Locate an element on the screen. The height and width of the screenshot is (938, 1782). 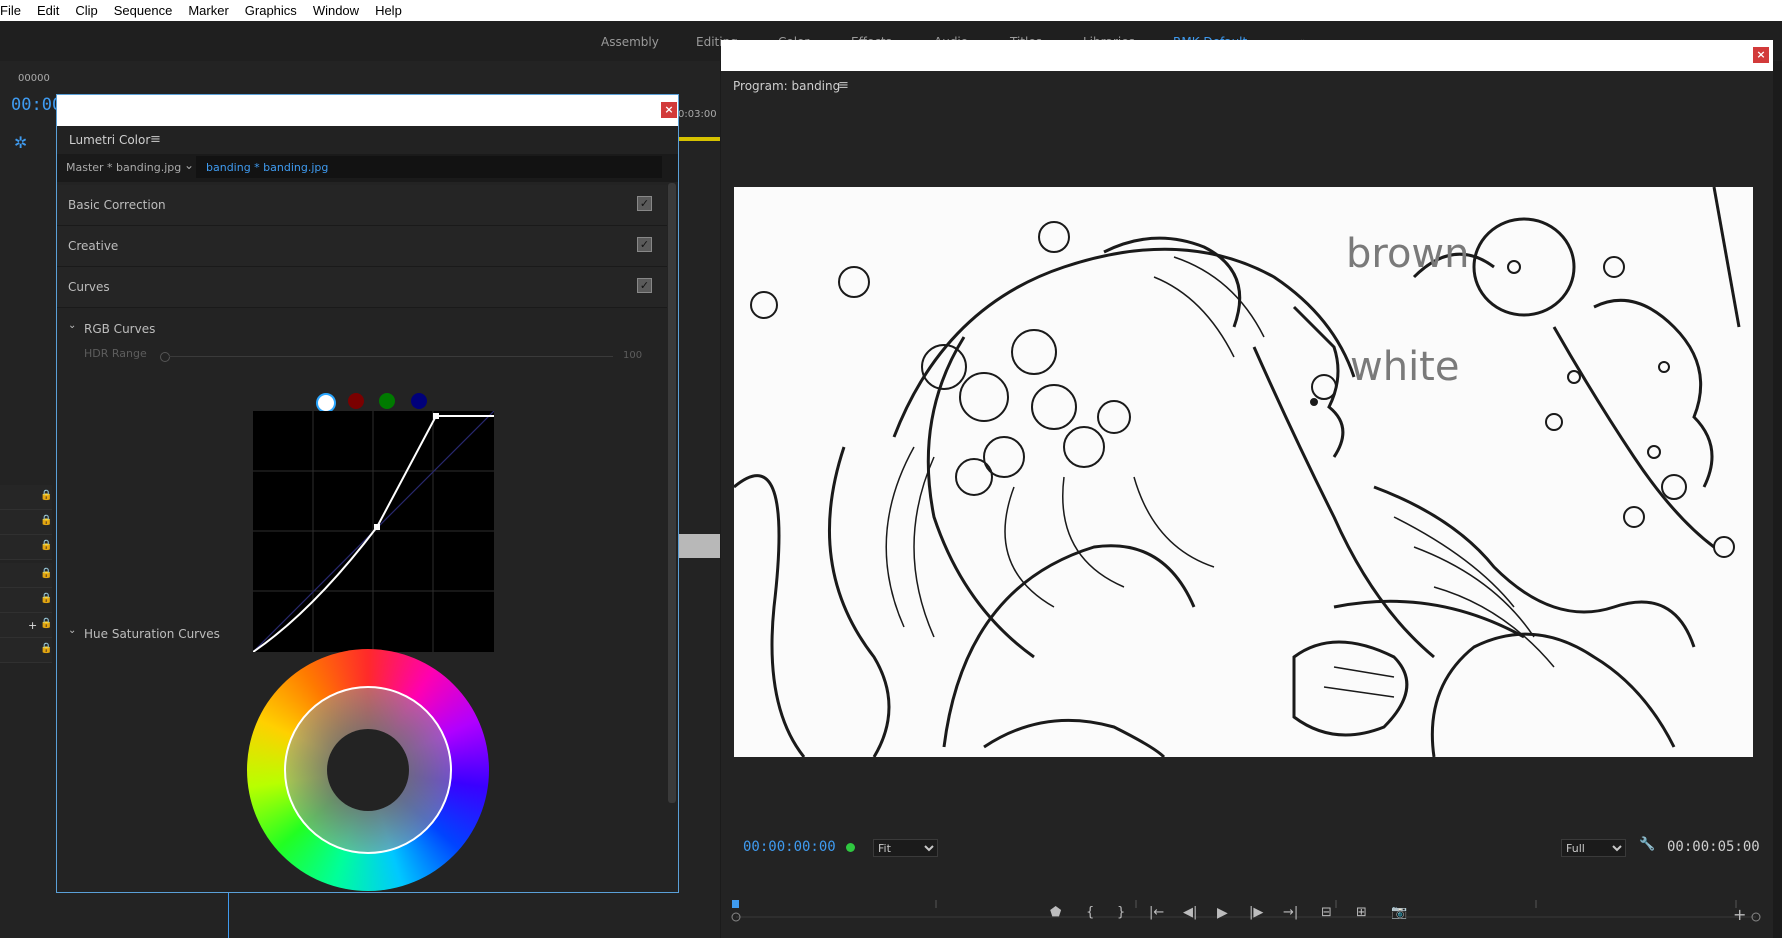
wrench-icon: 🔧 is located at coordinates (1647, 844).